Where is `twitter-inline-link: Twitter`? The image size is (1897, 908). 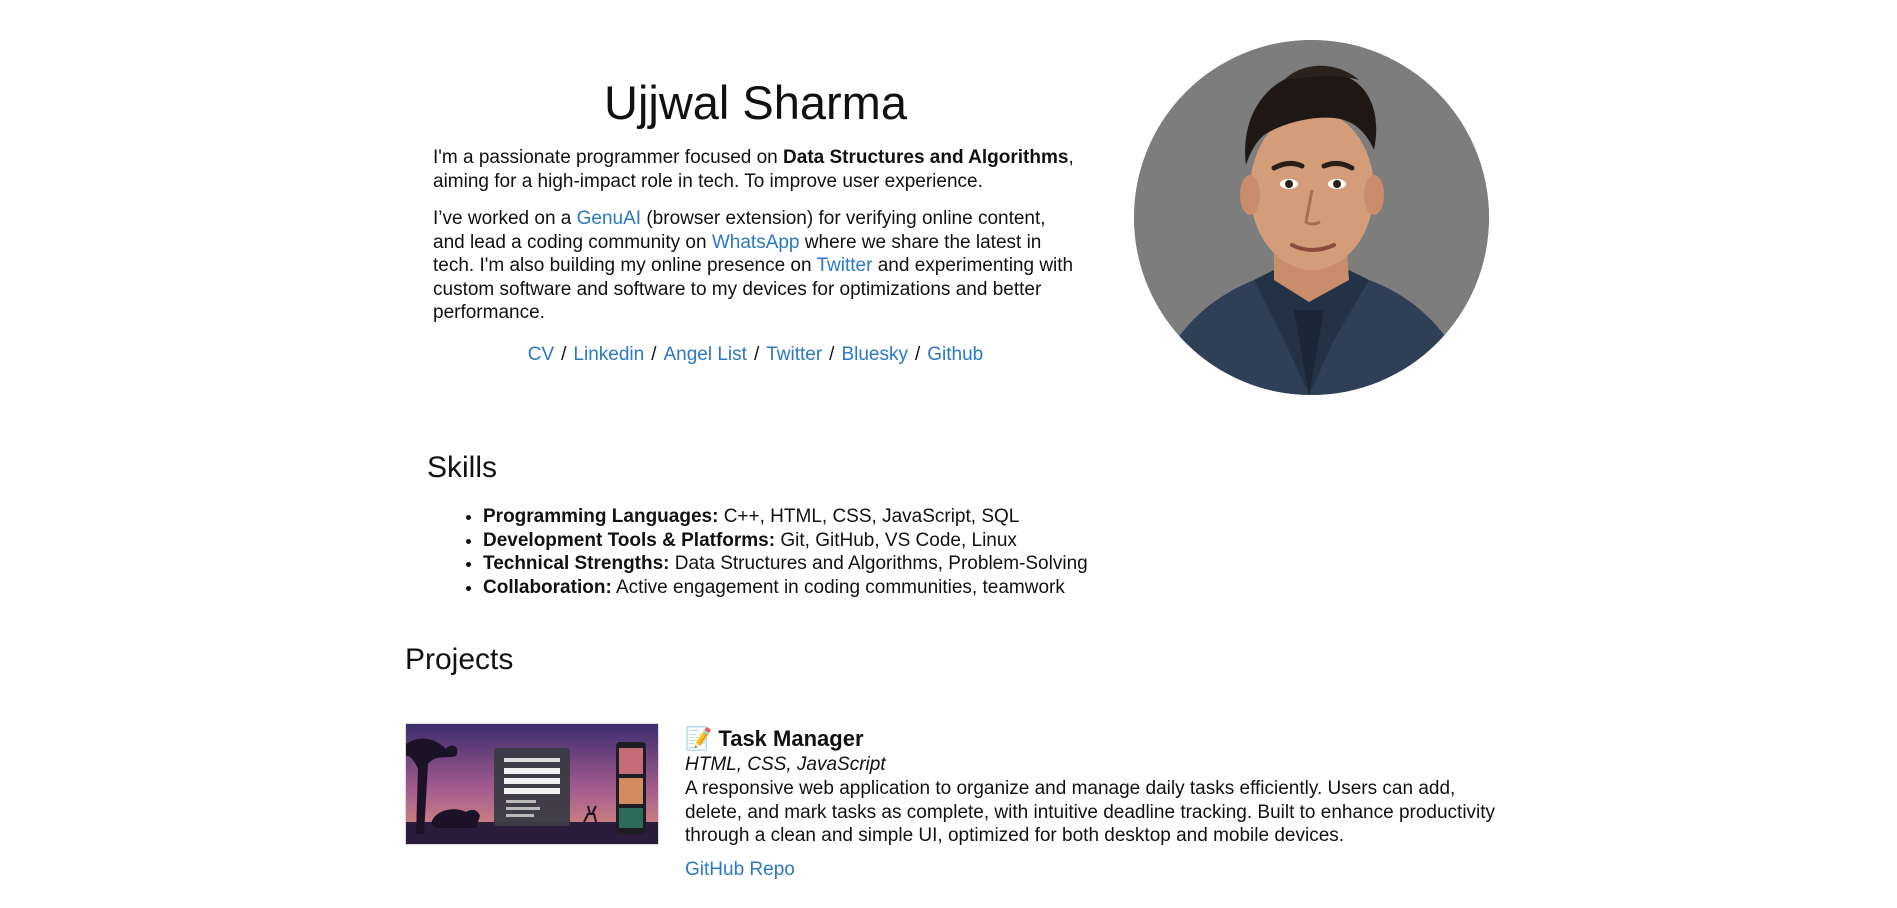 twitter-inline-link: Twitter is located at coordinates (845, 265).